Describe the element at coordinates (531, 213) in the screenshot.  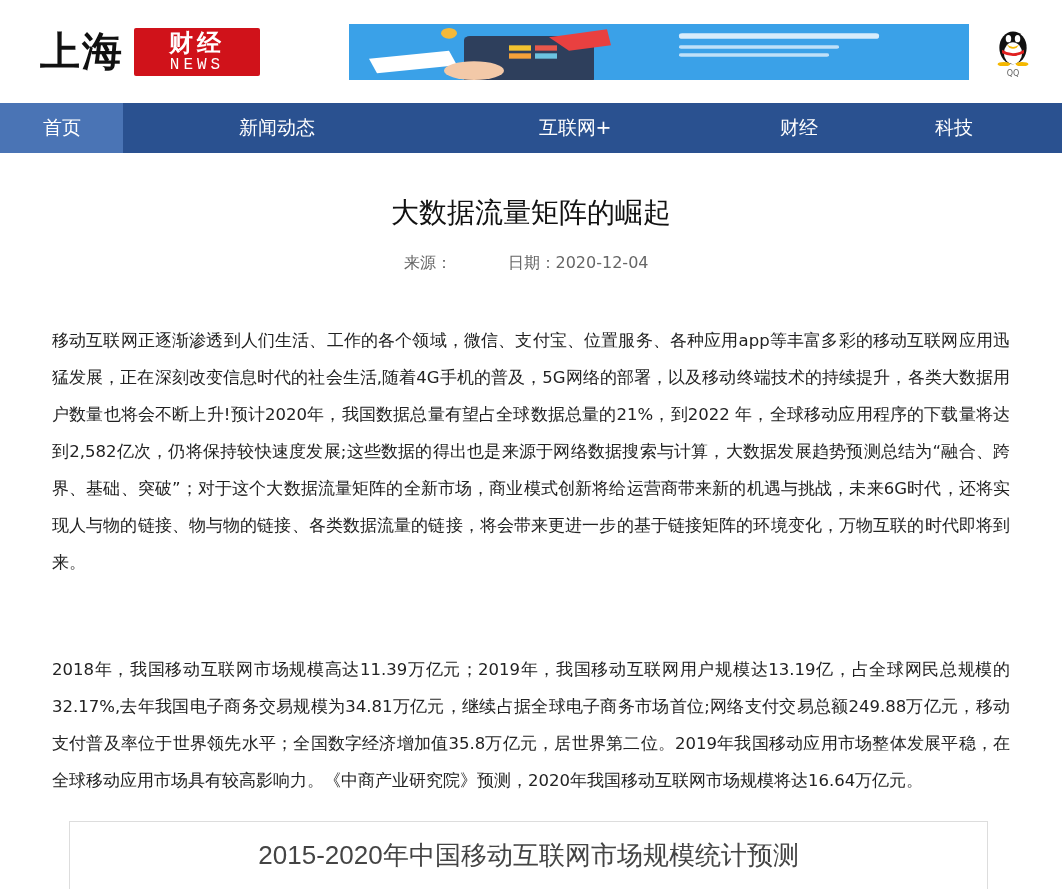
I see `article-title: 大数据流量矩阵的崛起` at that location.